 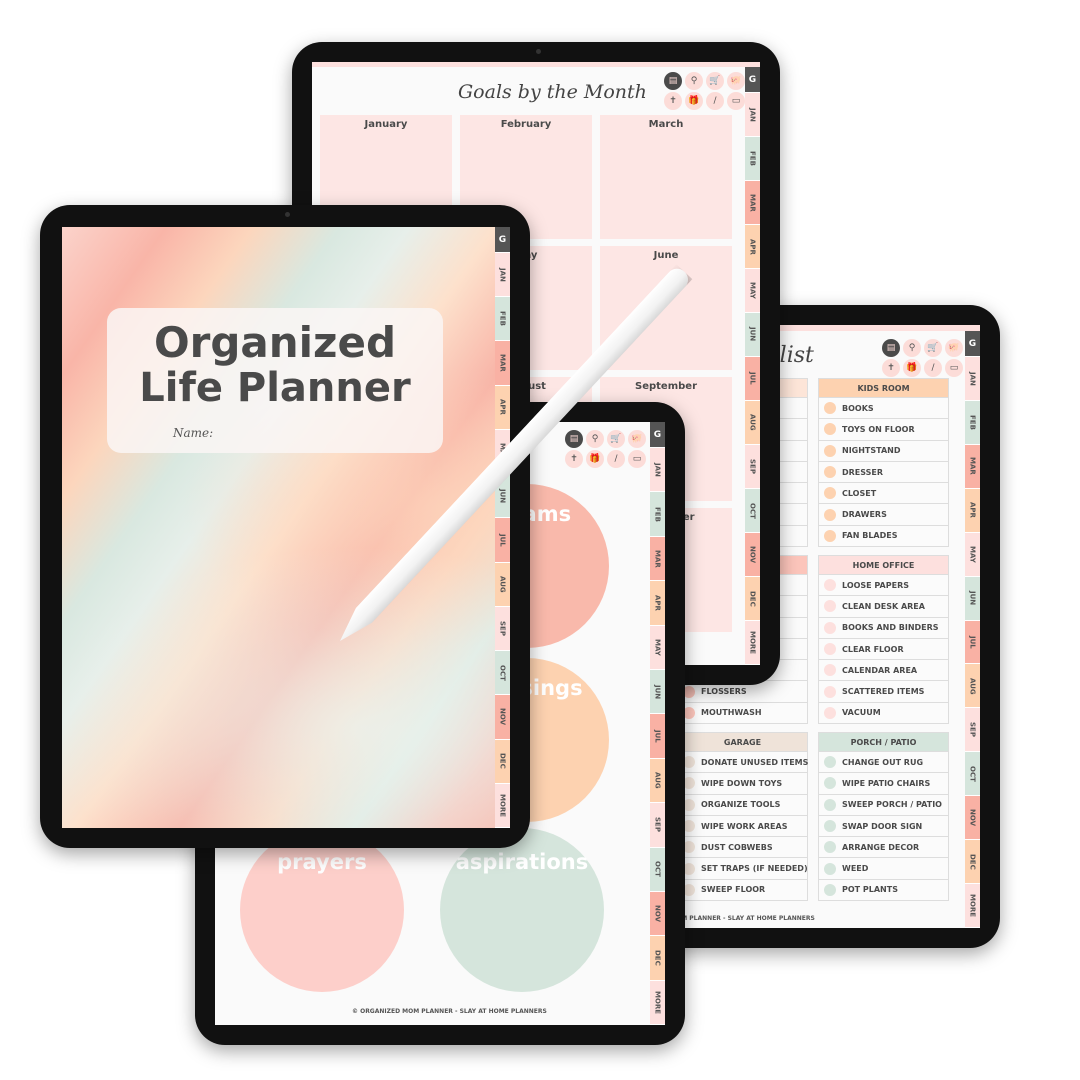 I want to click on checklist-item: NIGHTSTAND, so click(x=883, y=451).